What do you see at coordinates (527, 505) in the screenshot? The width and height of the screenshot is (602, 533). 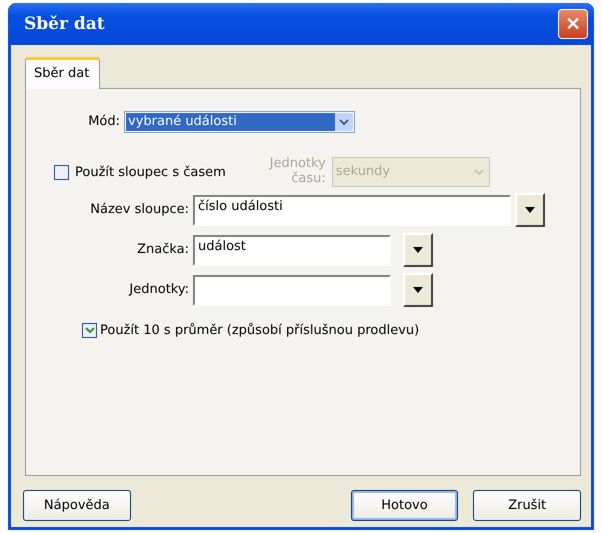 I see `dialog-button: Zrušit` at bounding box center [527, 505].